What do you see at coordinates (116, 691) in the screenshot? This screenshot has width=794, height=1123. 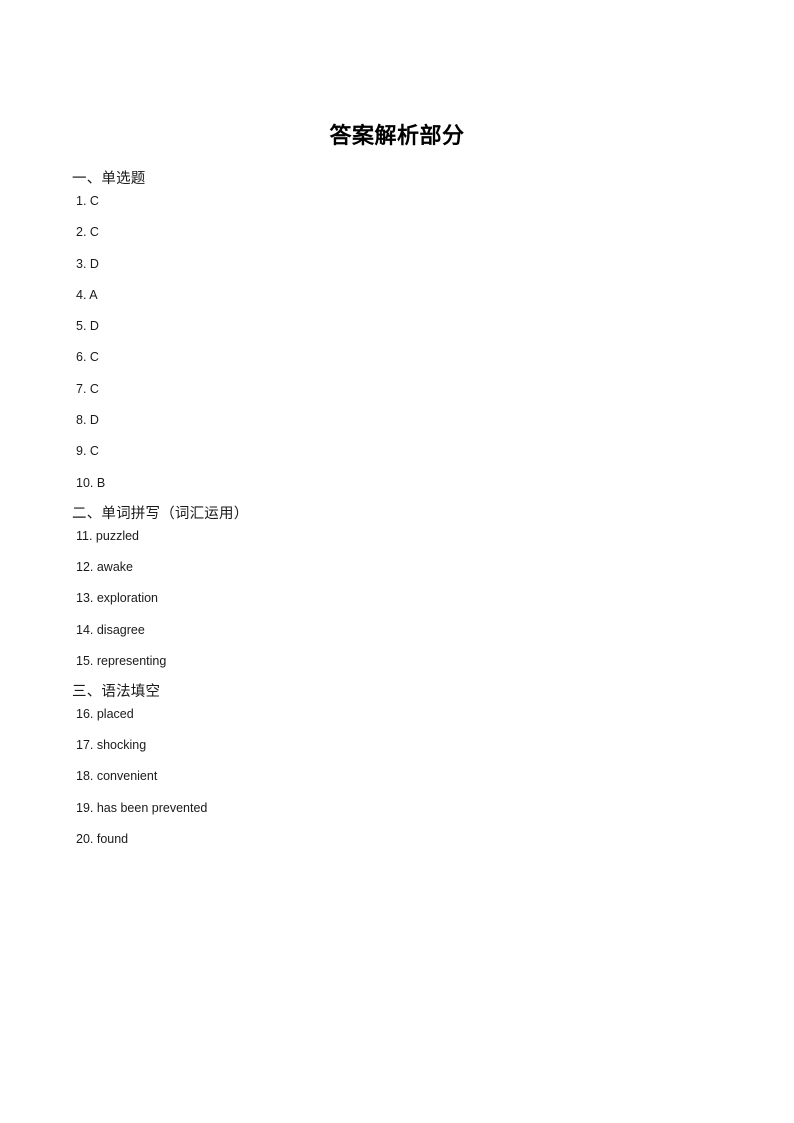 I see `section-header-grammar-fill: 三、语法填空` at bounding box center [116, 691].